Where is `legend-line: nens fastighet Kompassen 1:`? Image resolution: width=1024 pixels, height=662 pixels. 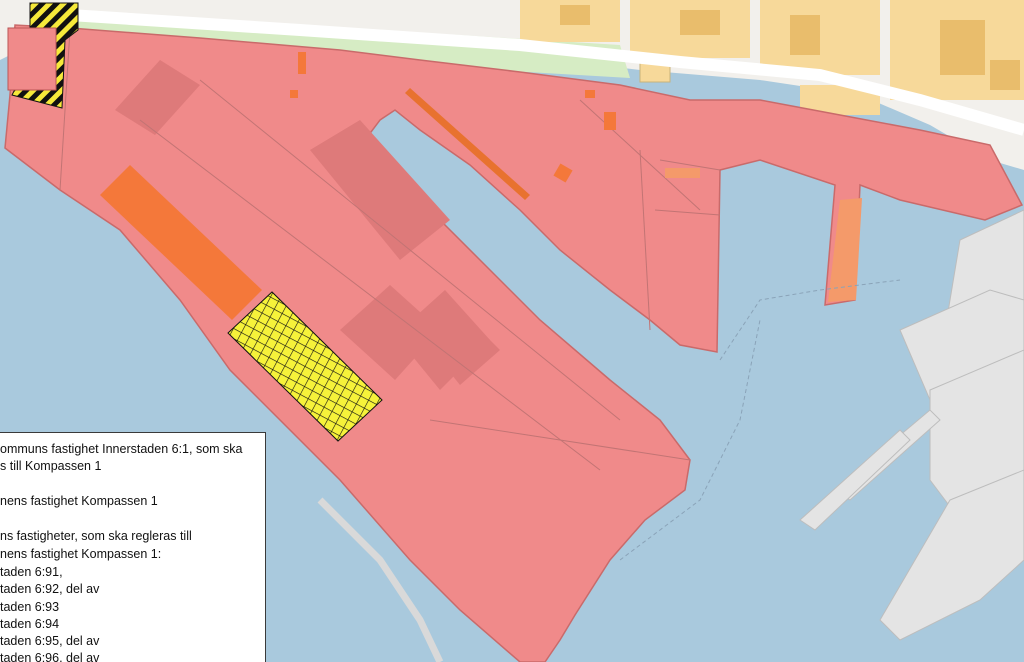
legend-line: nens fastighet Kompassen 1: is located at coordinates (81, 554).